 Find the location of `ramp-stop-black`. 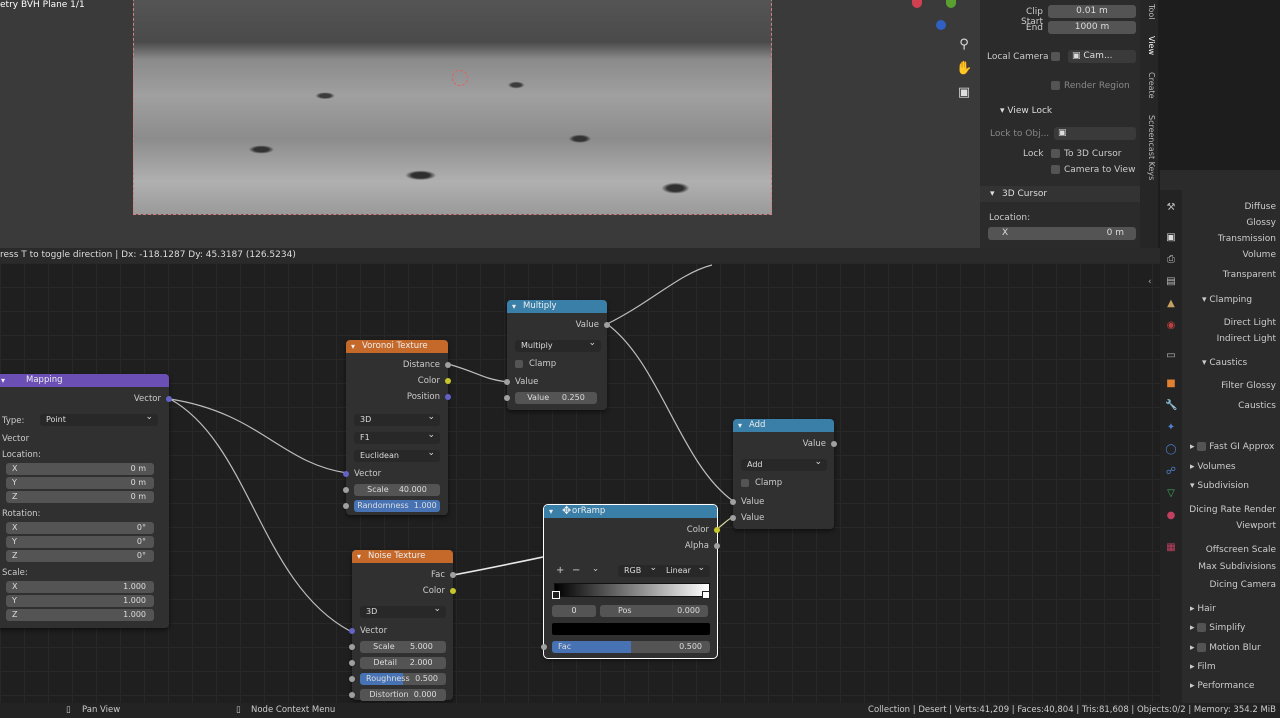

ramp-stop-black is located at coordinates (556, 595).